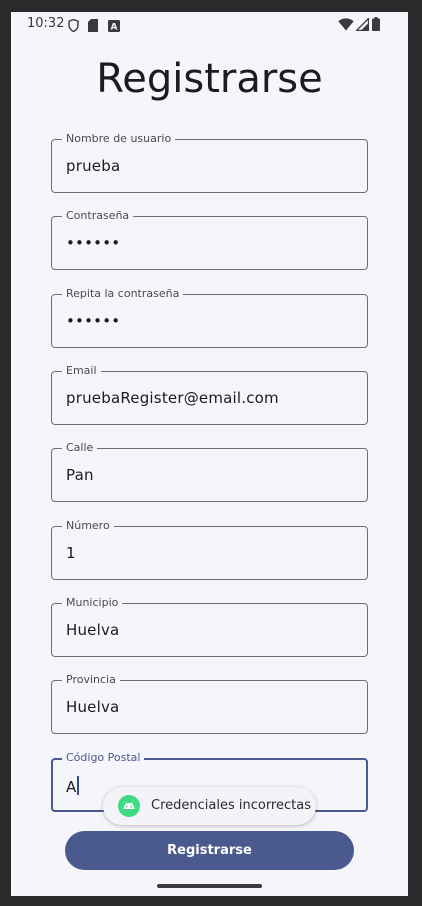  Describe the element at coordinates (172, 398) in the screenshot. I see `email-value: pruebaRegister@email.com` at that location.